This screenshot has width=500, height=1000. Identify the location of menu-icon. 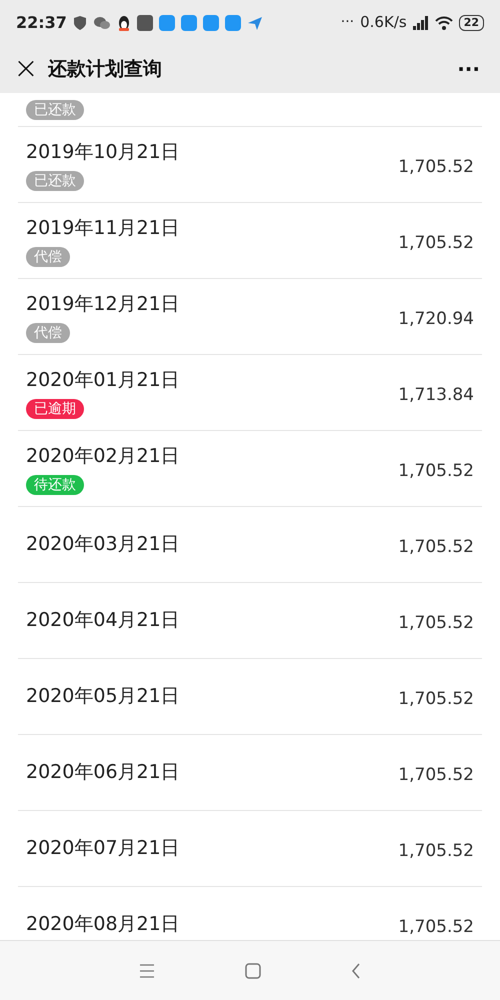
(147, 971).